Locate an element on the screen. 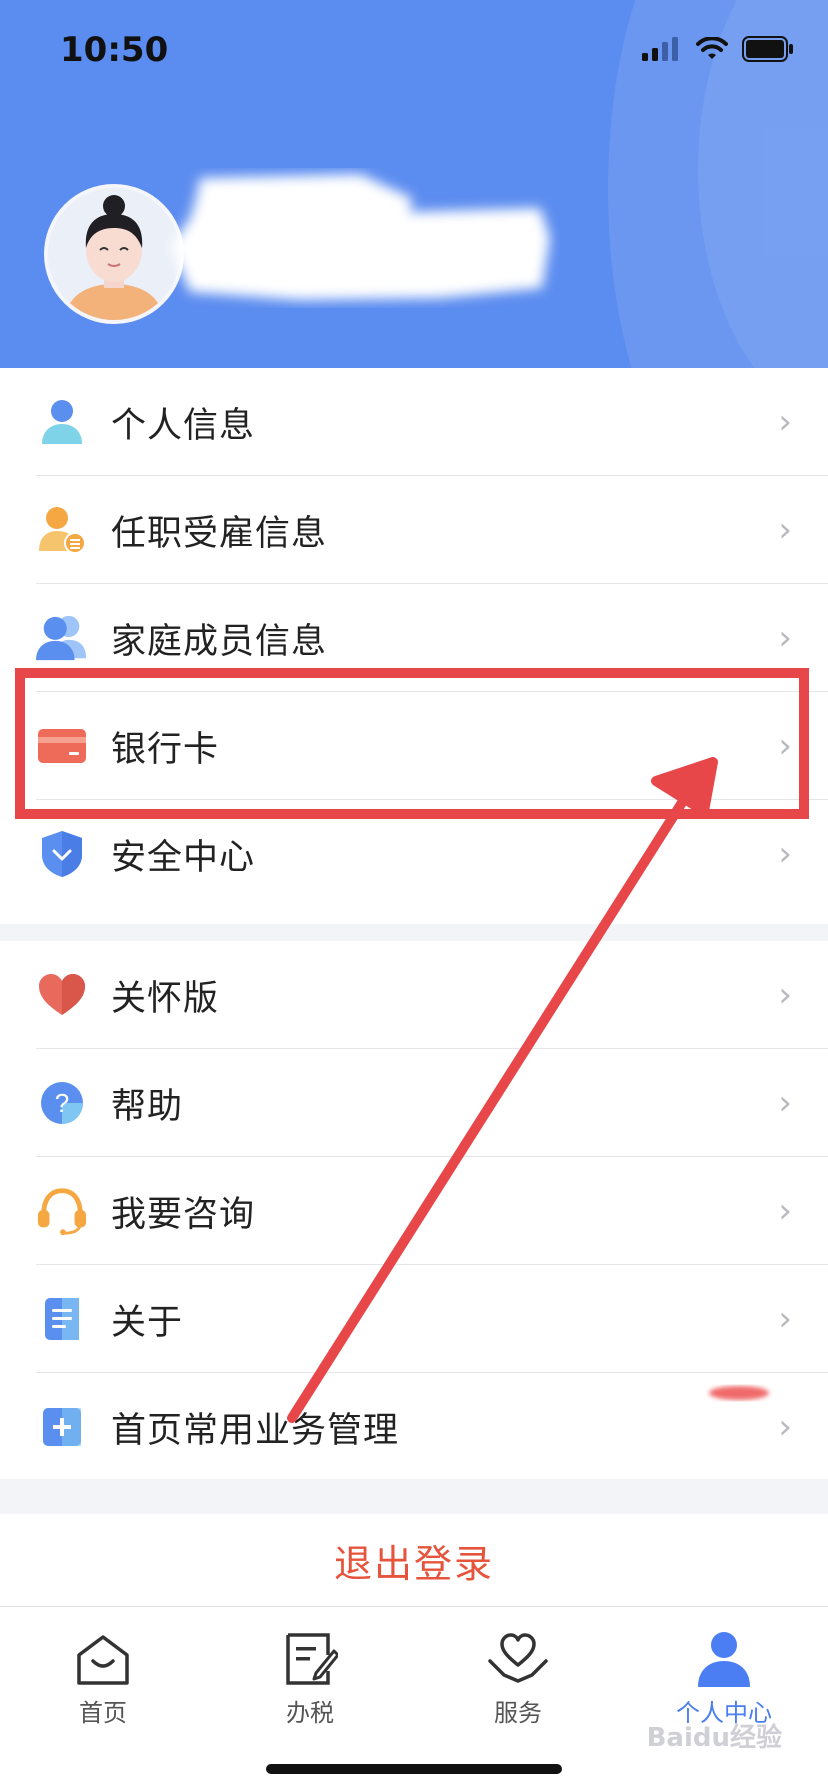  service-heart-icon is located at coordinates (518, 1656).